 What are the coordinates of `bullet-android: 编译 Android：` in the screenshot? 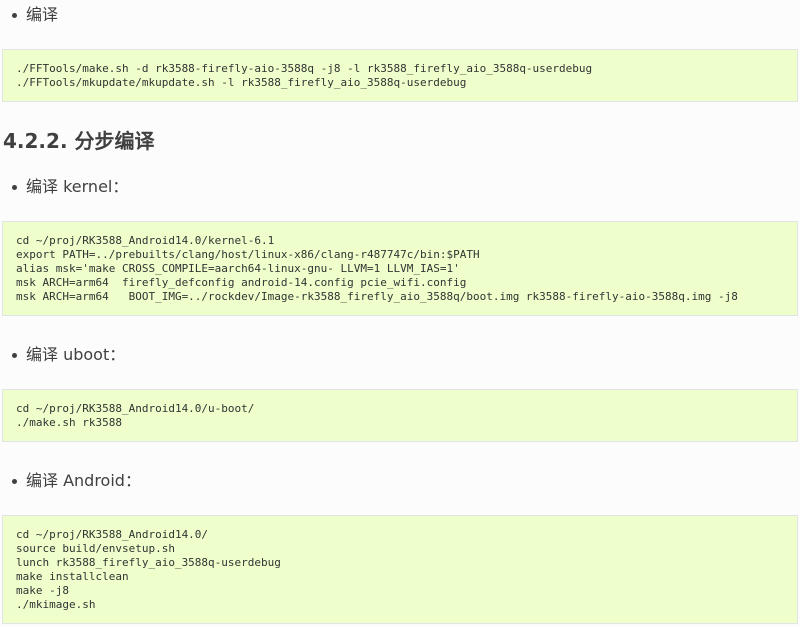 It's located at (76, 481).